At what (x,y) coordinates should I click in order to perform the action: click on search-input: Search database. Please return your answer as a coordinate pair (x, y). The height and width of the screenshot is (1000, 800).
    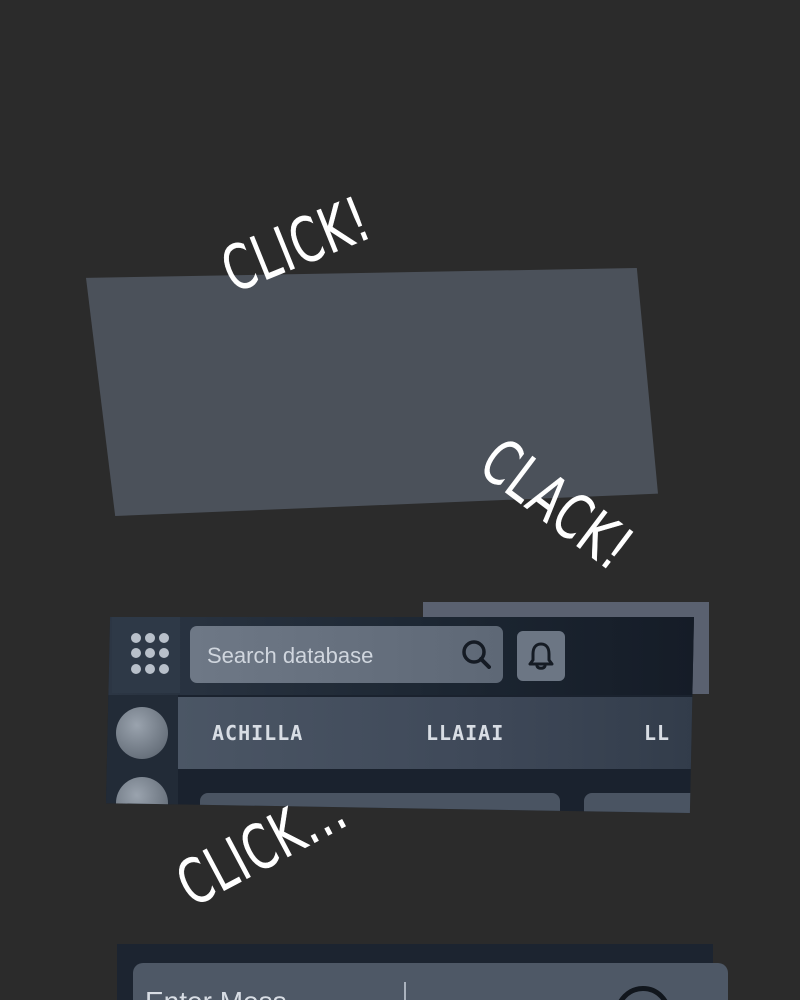
    Looking at the image, I should click on (346, 654).